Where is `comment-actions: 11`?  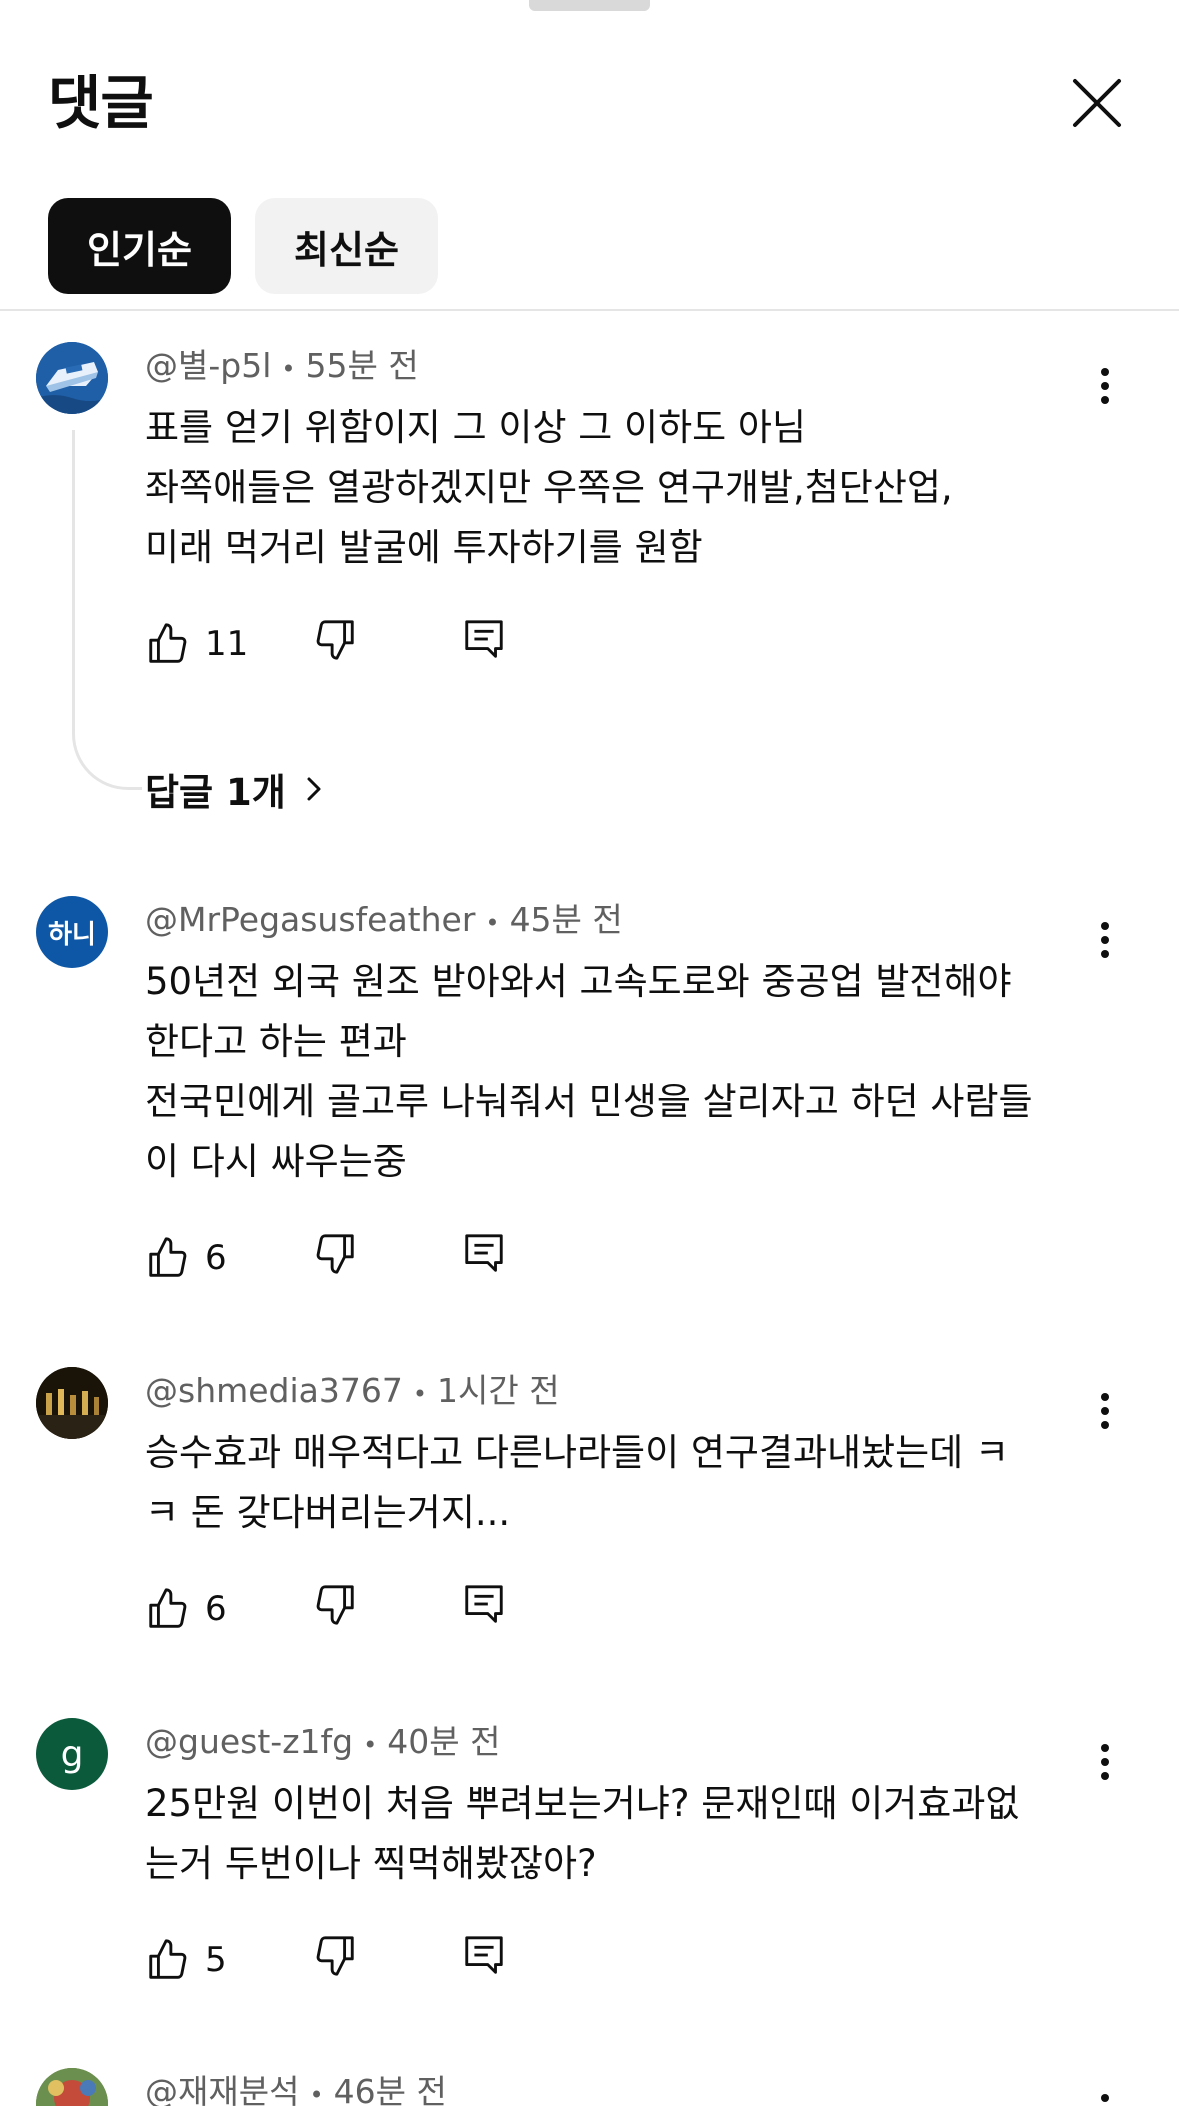
comment-actions: 11 is located at coordinates (395, 644).